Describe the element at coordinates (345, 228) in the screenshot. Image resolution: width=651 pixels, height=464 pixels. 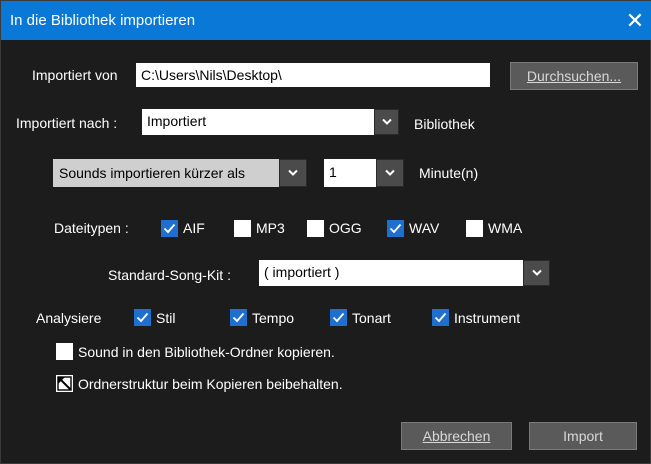
I see `file-type-ogg-label: OGG` at that location.